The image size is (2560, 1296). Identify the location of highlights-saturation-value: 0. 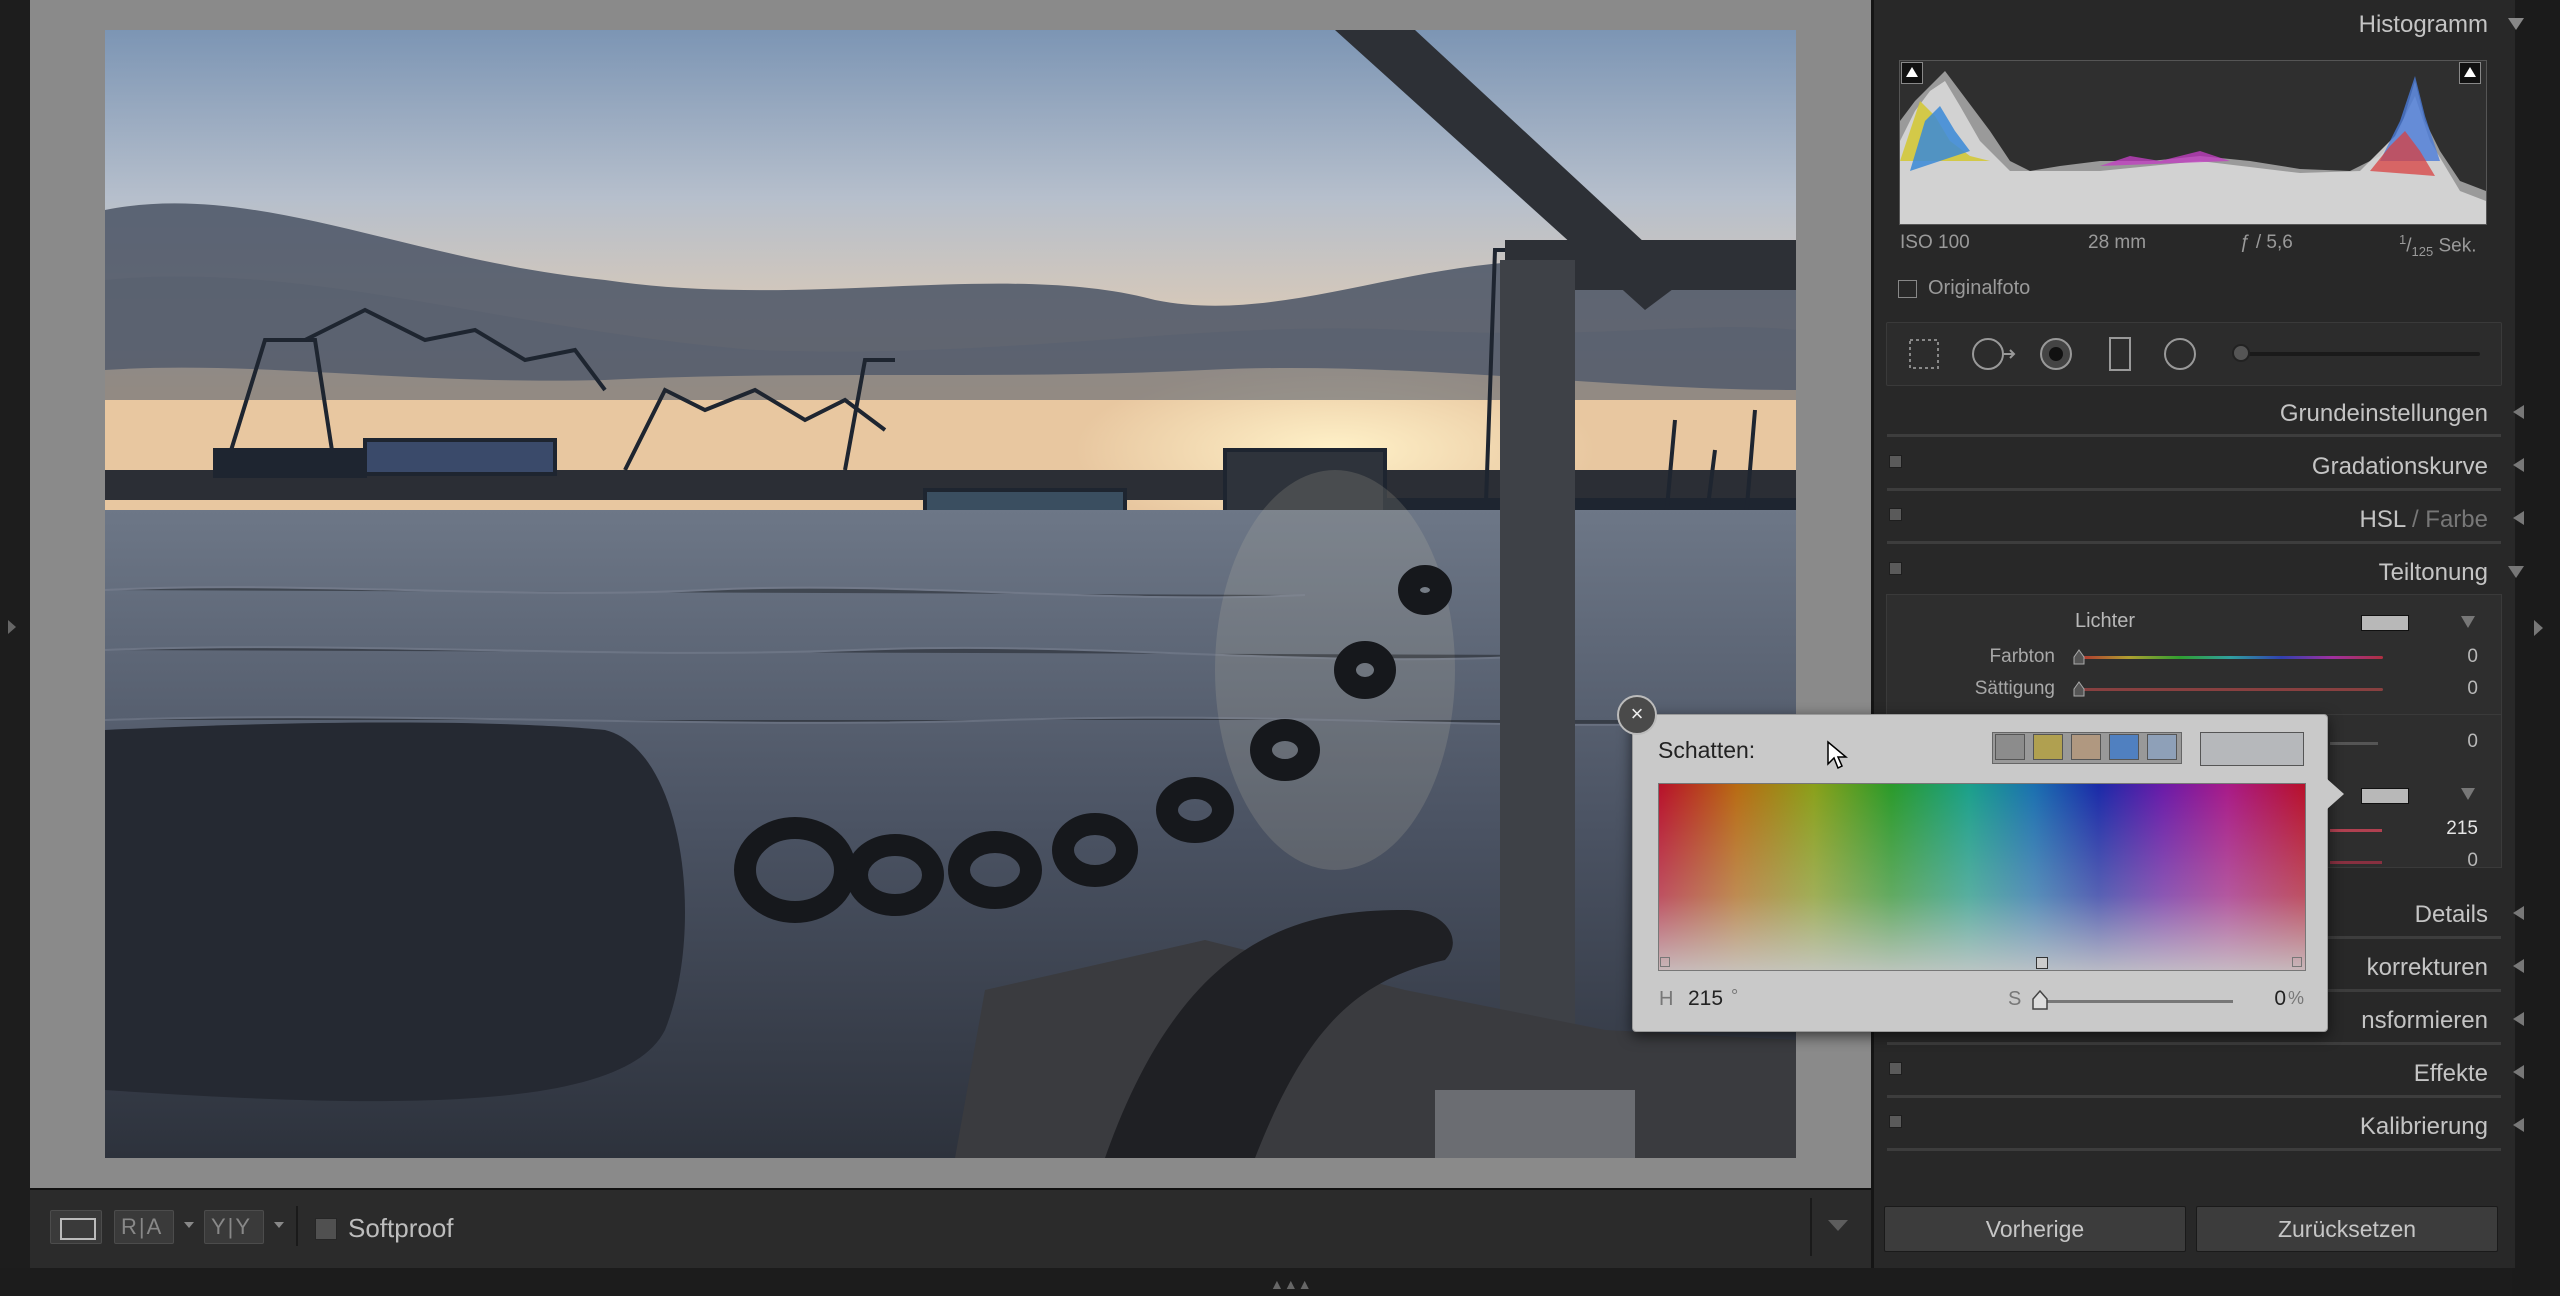
(2458, 689).